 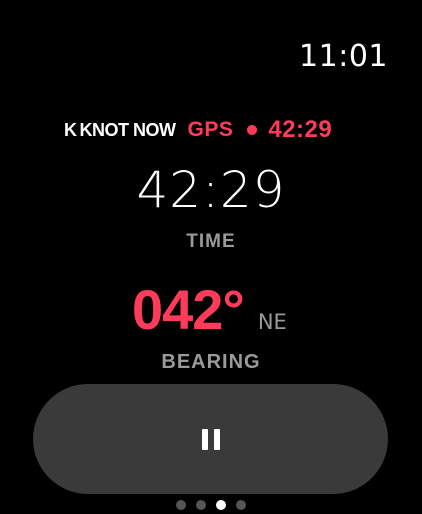 I want to click on gps-indicator: GPS, so click(x=210, y=129).